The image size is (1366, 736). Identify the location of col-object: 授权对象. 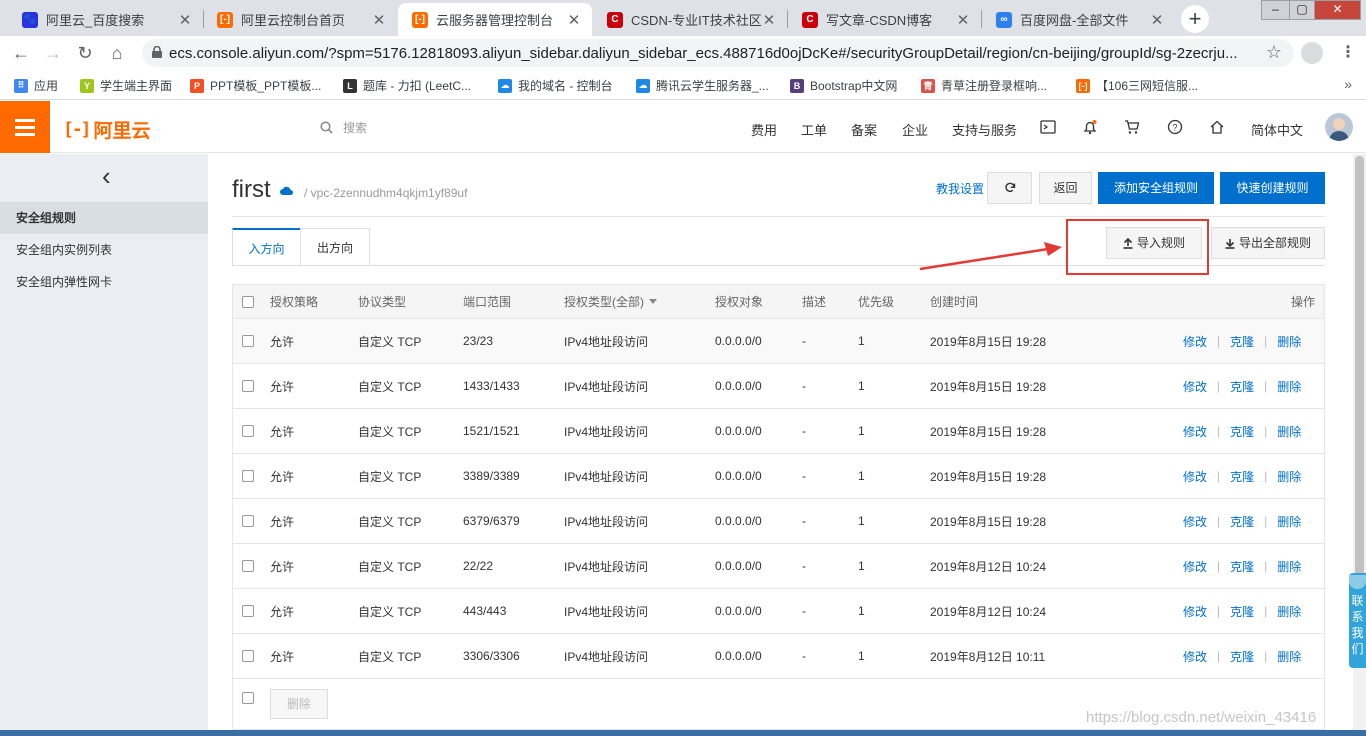
(739, 302).